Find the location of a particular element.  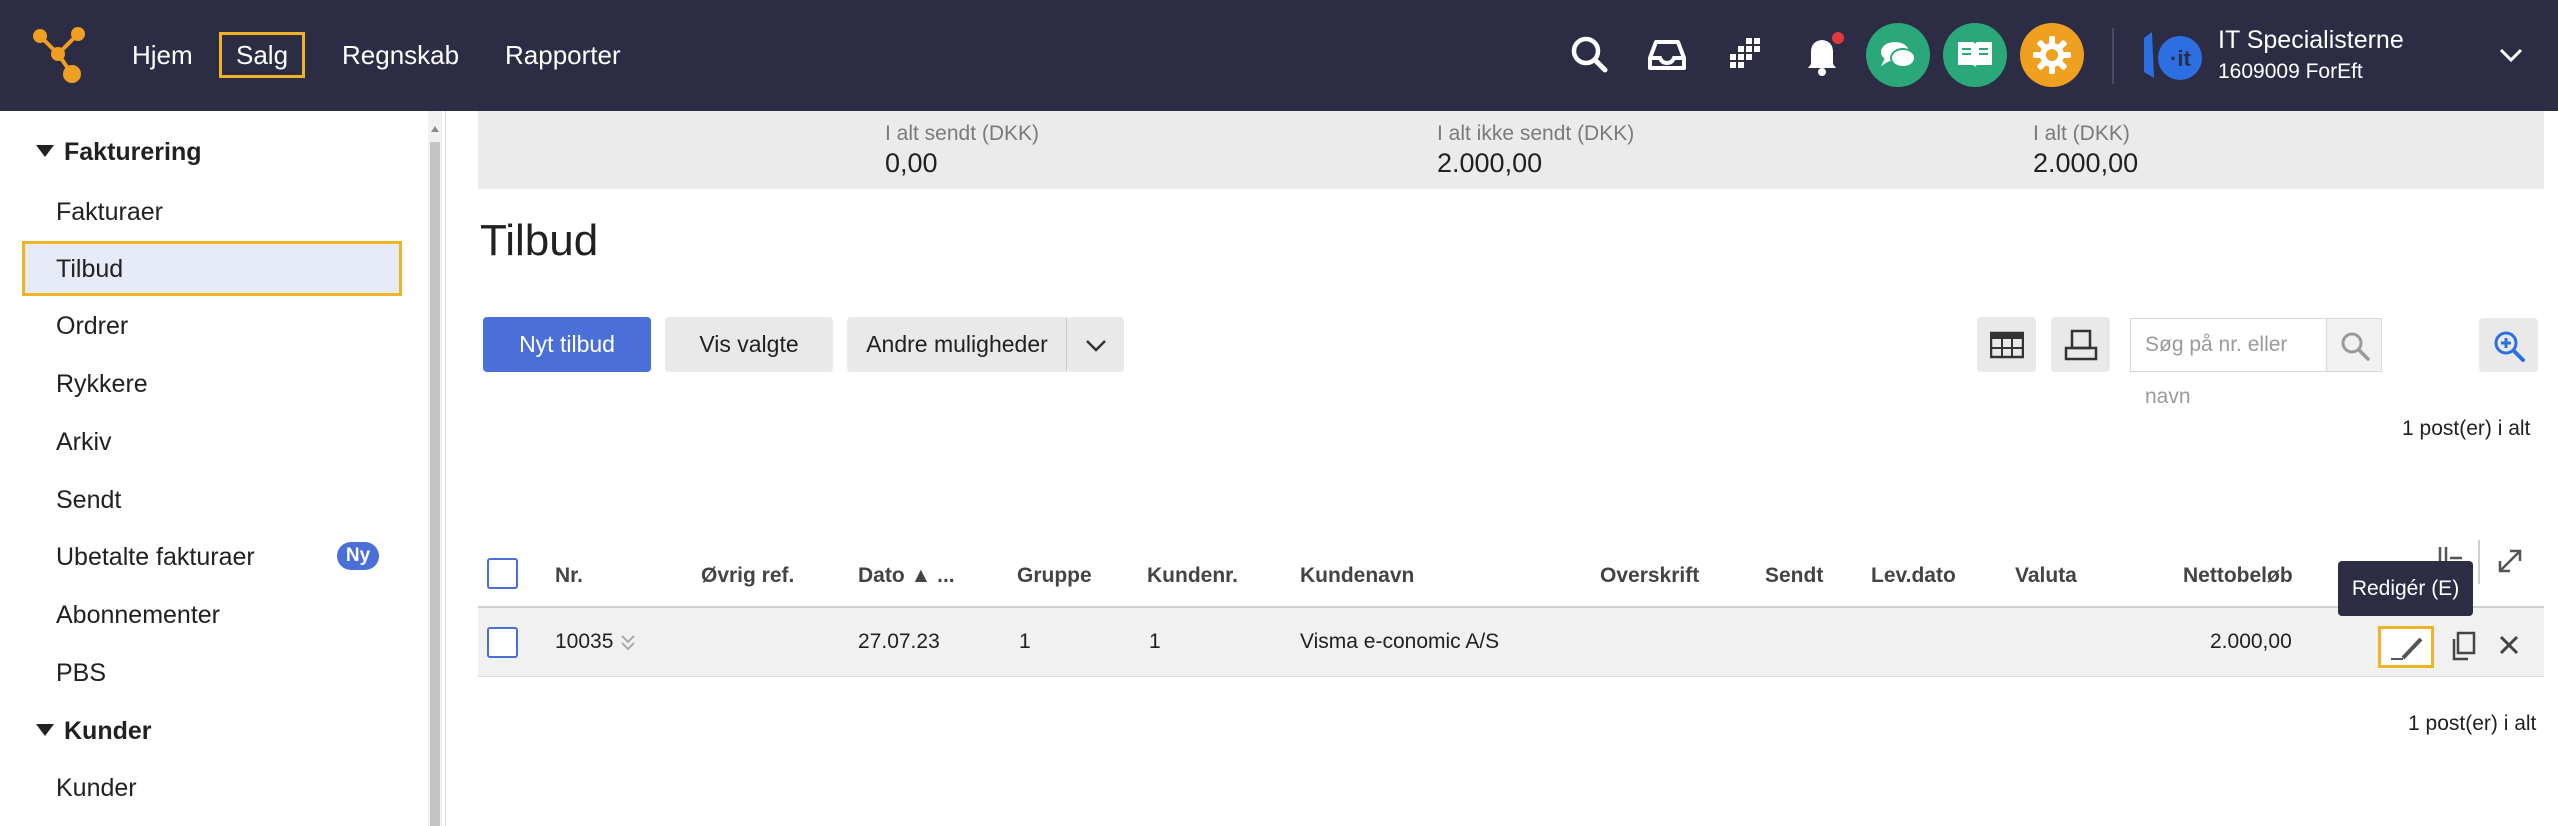

sidebar-item-ordrer: Ordrer is located at coordinates (92, 326).